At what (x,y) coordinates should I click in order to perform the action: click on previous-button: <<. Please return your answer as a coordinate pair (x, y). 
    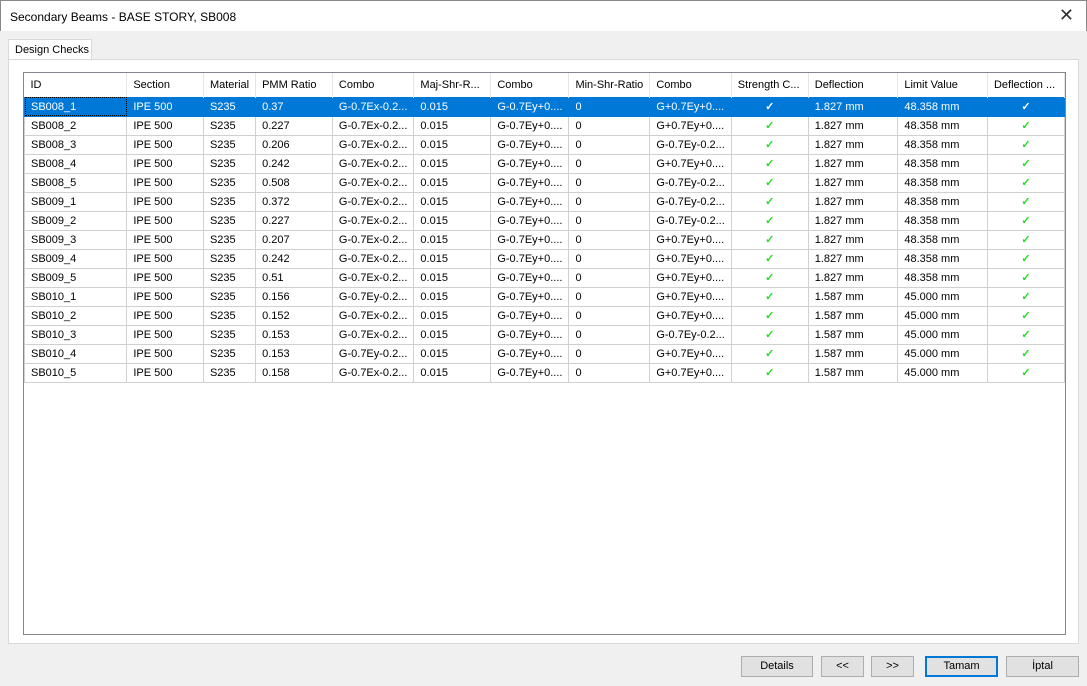
    Looking at the image, I should click on (842, 666).